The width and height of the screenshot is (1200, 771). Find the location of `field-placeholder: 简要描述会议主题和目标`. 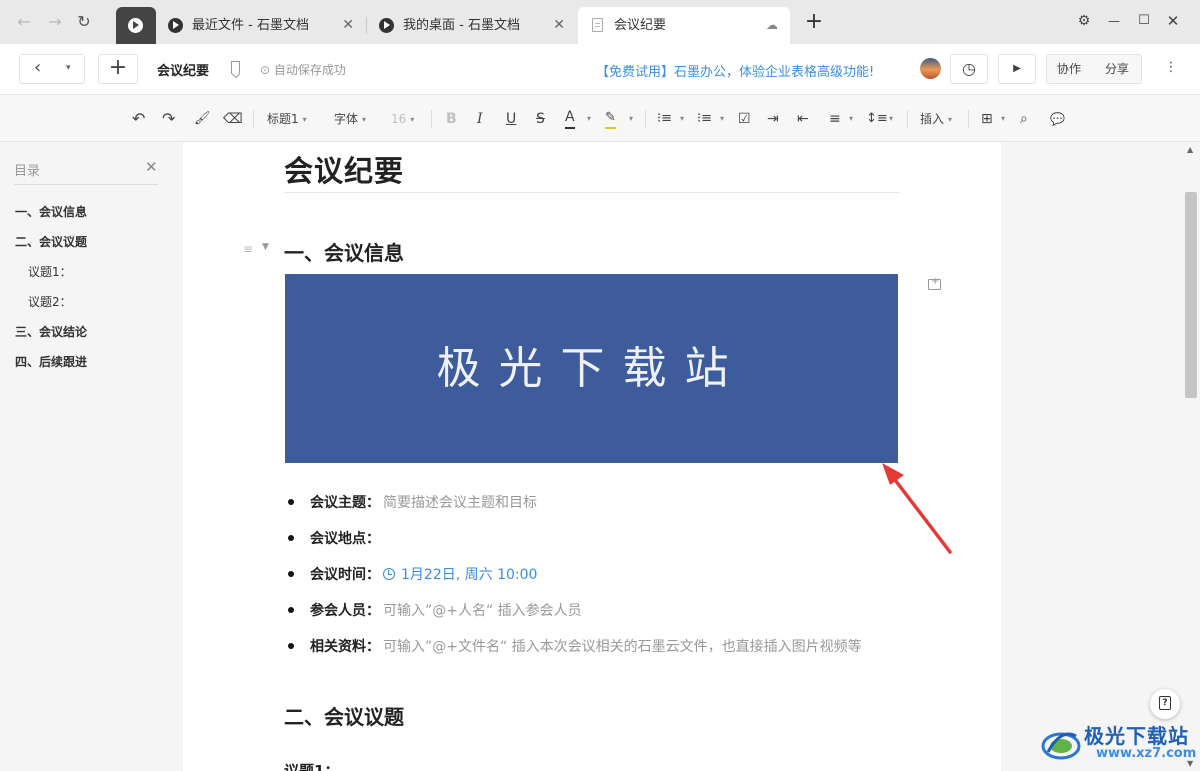

field-placeholder: 简要描述会议主题和目标 is located at coordinates (460, 502).